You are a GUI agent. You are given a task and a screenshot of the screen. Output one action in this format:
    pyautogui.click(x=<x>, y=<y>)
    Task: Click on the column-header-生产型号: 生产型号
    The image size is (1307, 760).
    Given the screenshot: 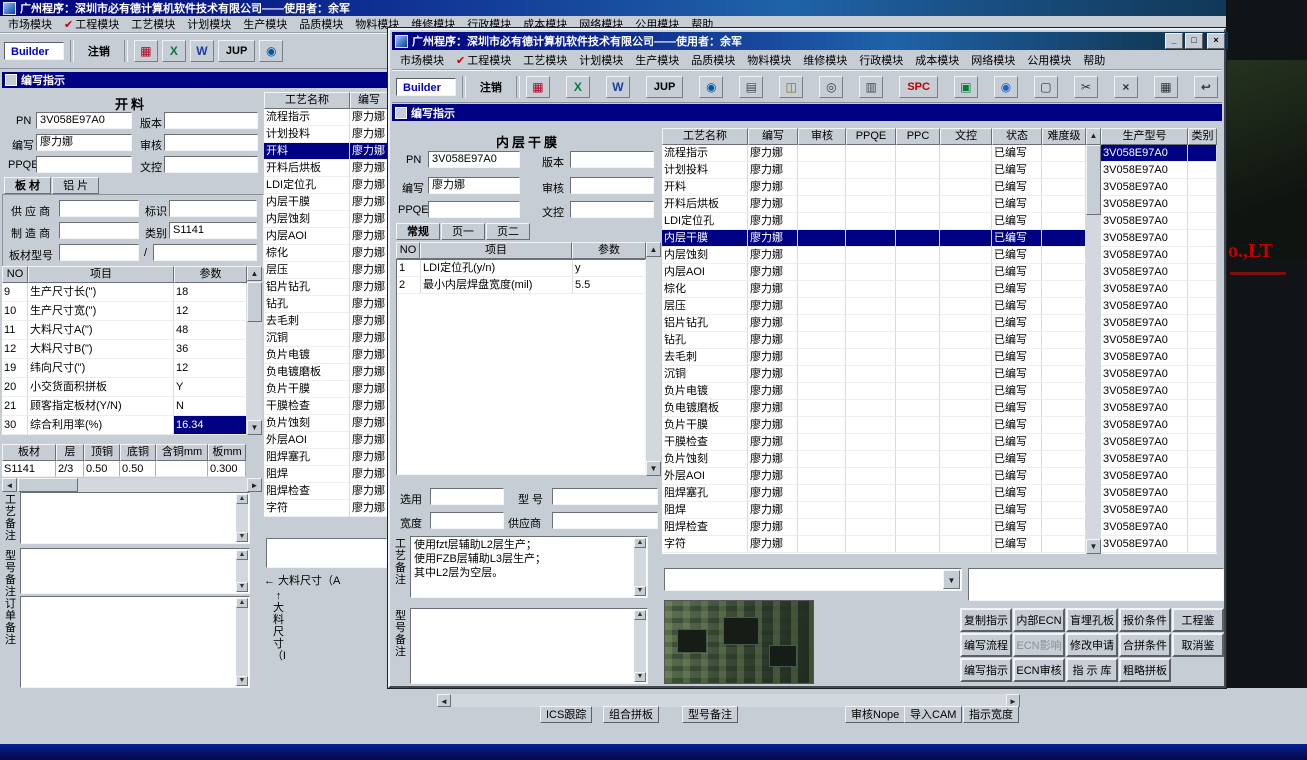 What is the action you would take?
    pyautogui.click(x=1144, y=136)
    